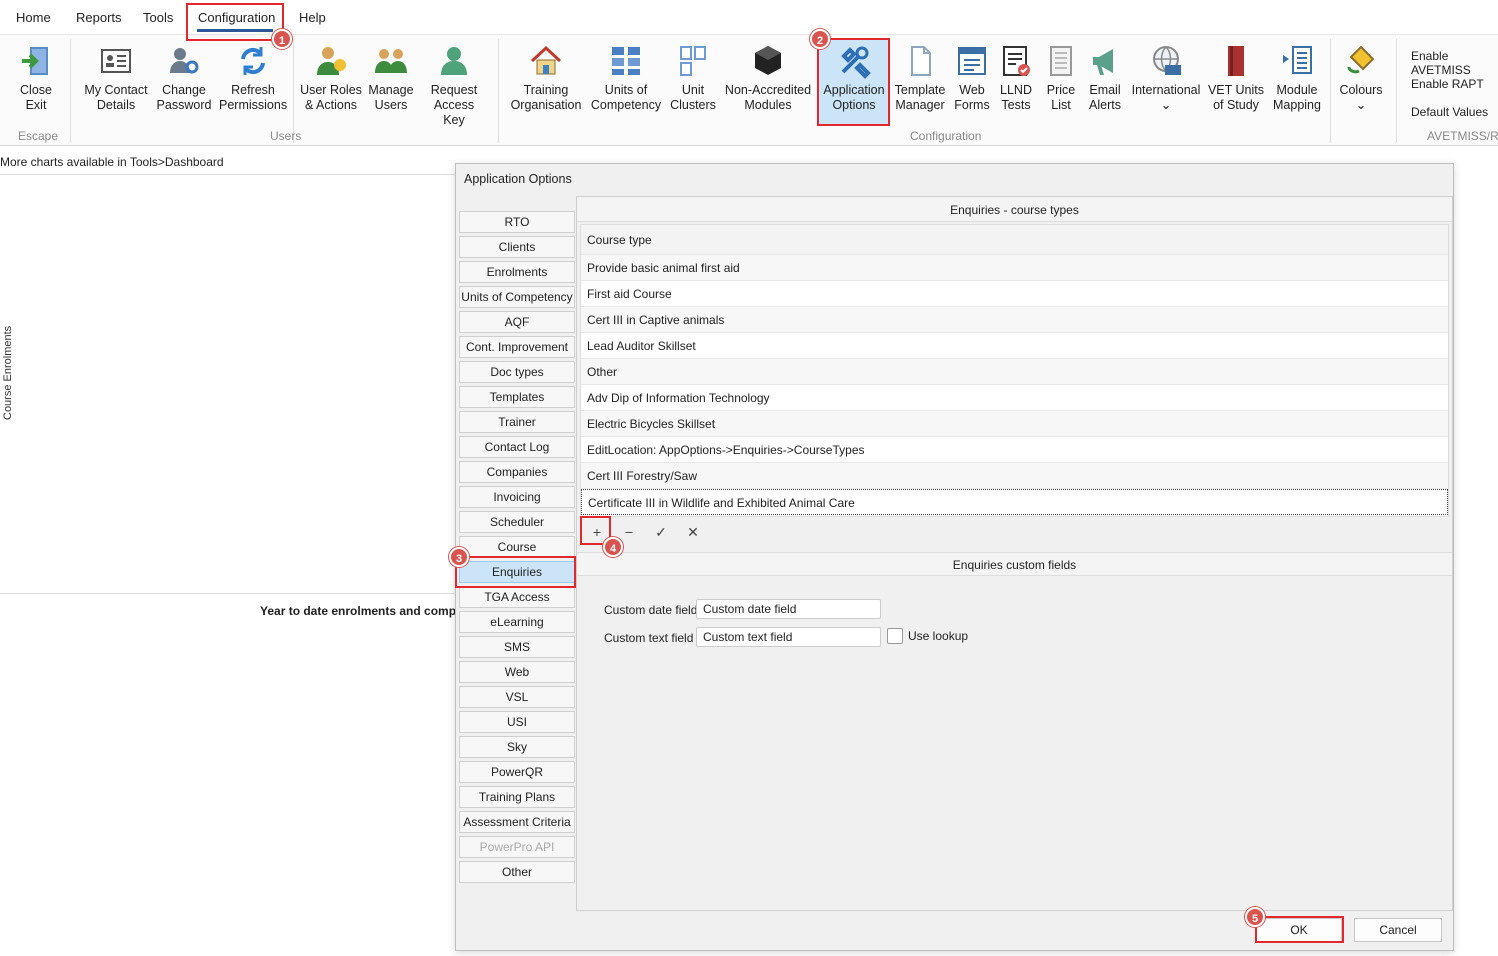  What do you see at coordinates (921, 61) in the screenshot?
I see `document-icon` at bounding box center [921, 61].